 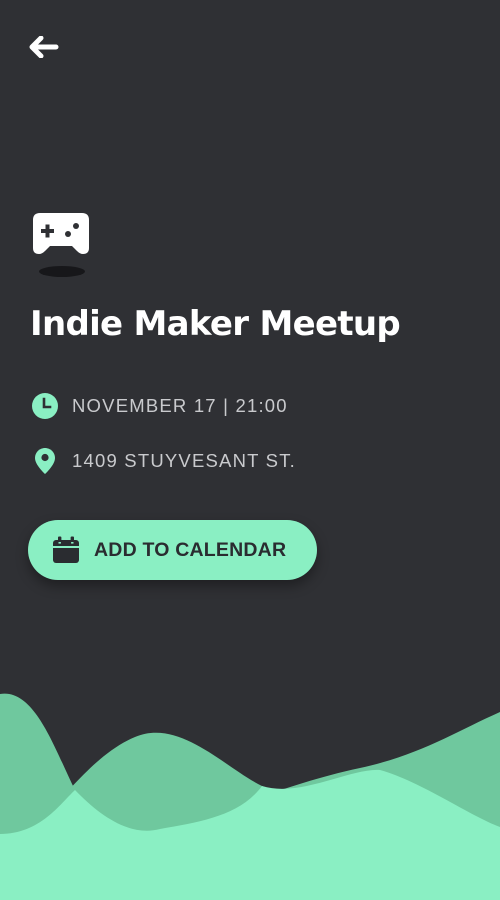 I want to click on event-title: Indie Maker Meetup, so click(x=215, y=324).